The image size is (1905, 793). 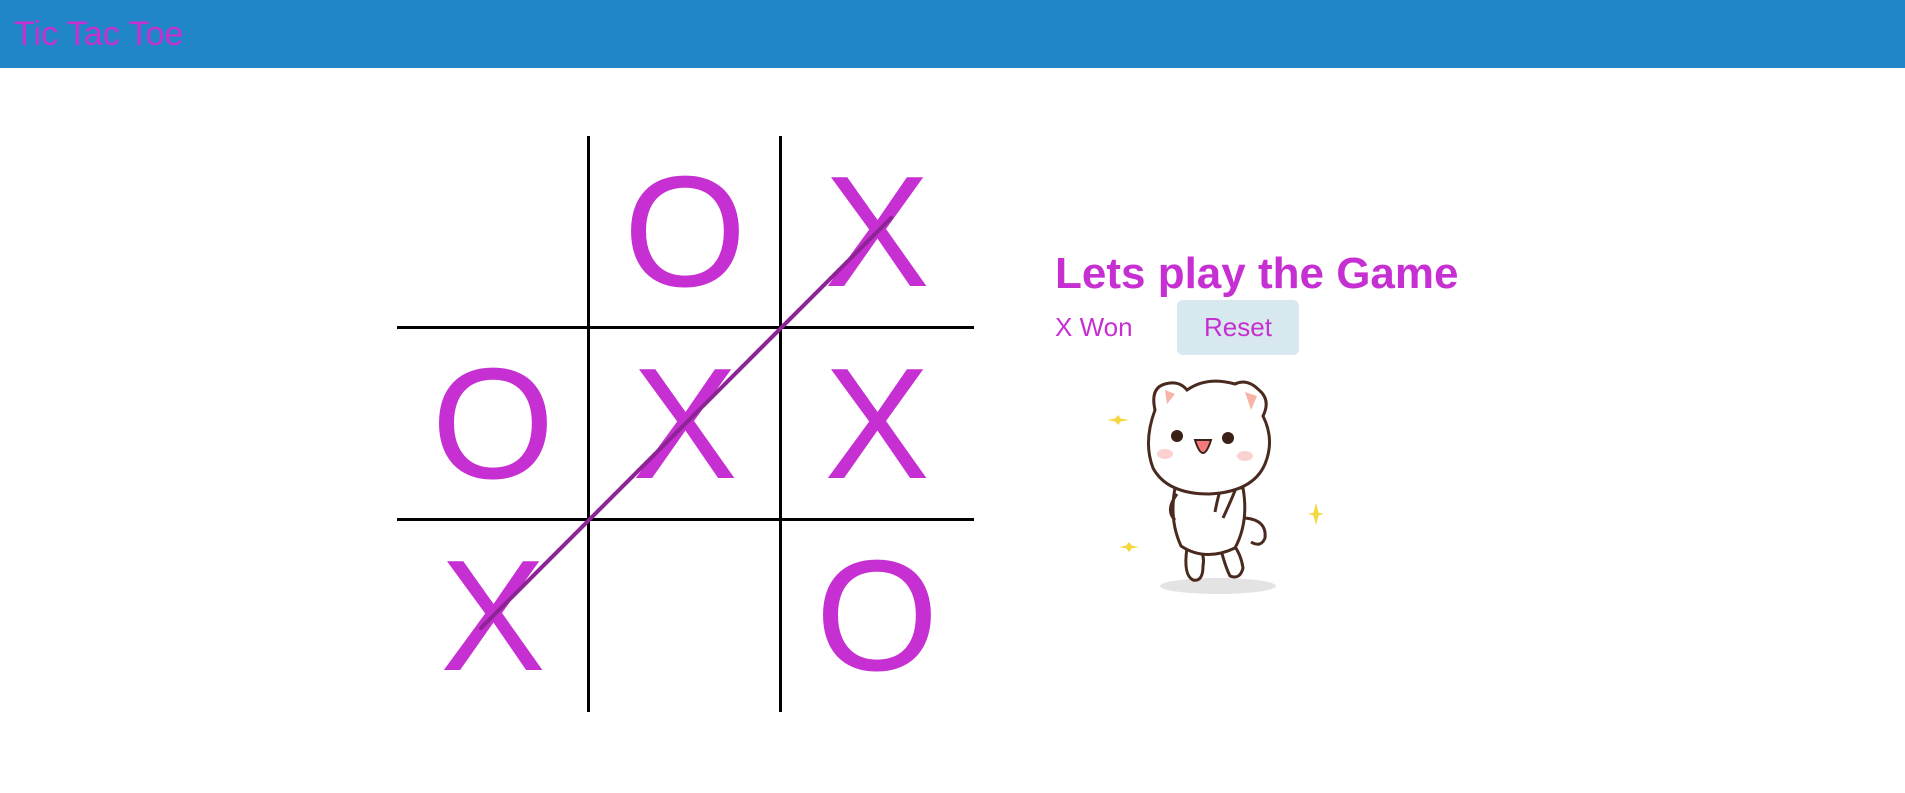 What do you see at coordinates (952, 34) in the screenshot?
I see `app-bar: Tic Tac Toe` at bounding box center [952, 34].